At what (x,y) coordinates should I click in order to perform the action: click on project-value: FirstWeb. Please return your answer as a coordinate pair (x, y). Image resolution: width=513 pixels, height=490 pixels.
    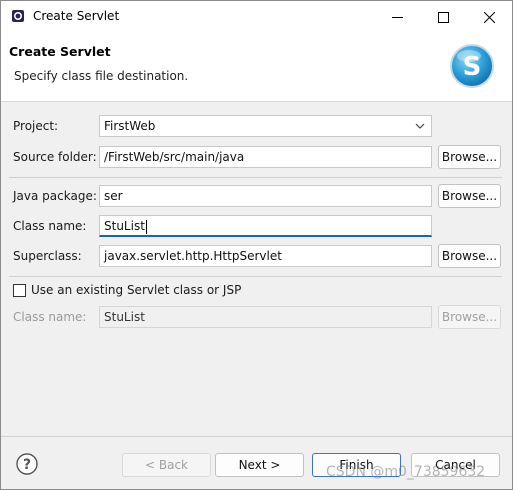
    Looking at the image, I should click on (130, 126).